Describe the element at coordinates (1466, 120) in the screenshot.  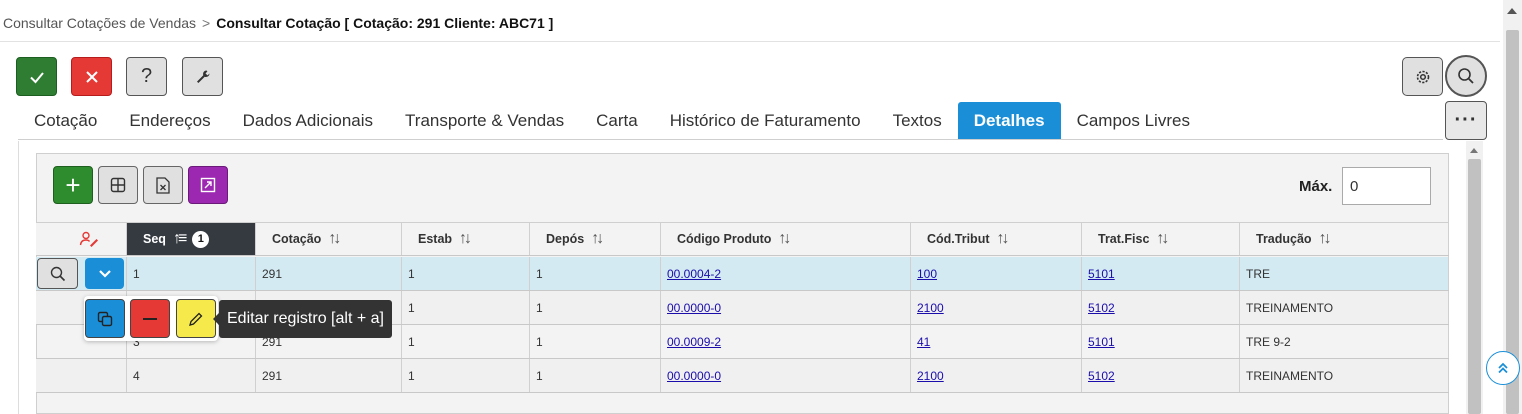
I see `more-options-button: ···` at that location.